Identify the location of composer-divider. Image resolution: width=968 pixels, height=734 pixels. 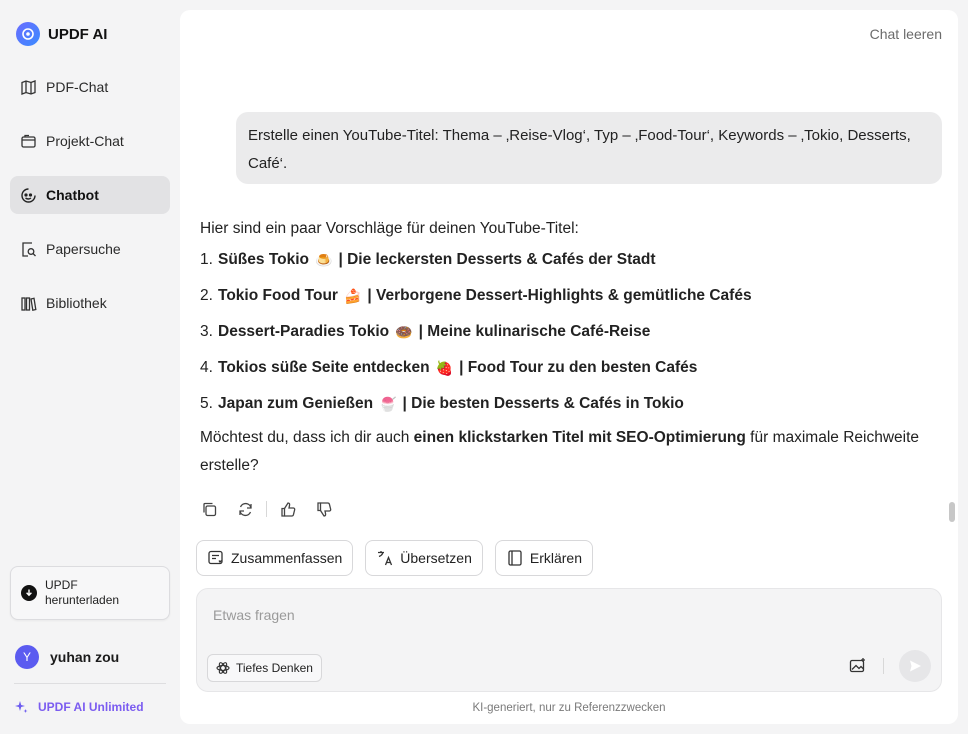
(883, 666).